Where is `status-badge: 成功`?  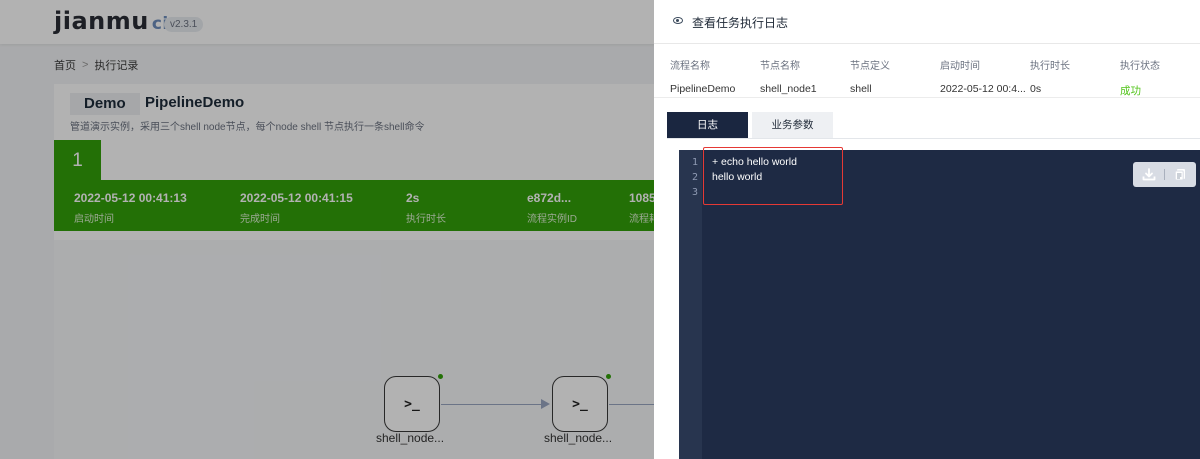 status-badge: 成功 is located at coordinates (1130, 91).